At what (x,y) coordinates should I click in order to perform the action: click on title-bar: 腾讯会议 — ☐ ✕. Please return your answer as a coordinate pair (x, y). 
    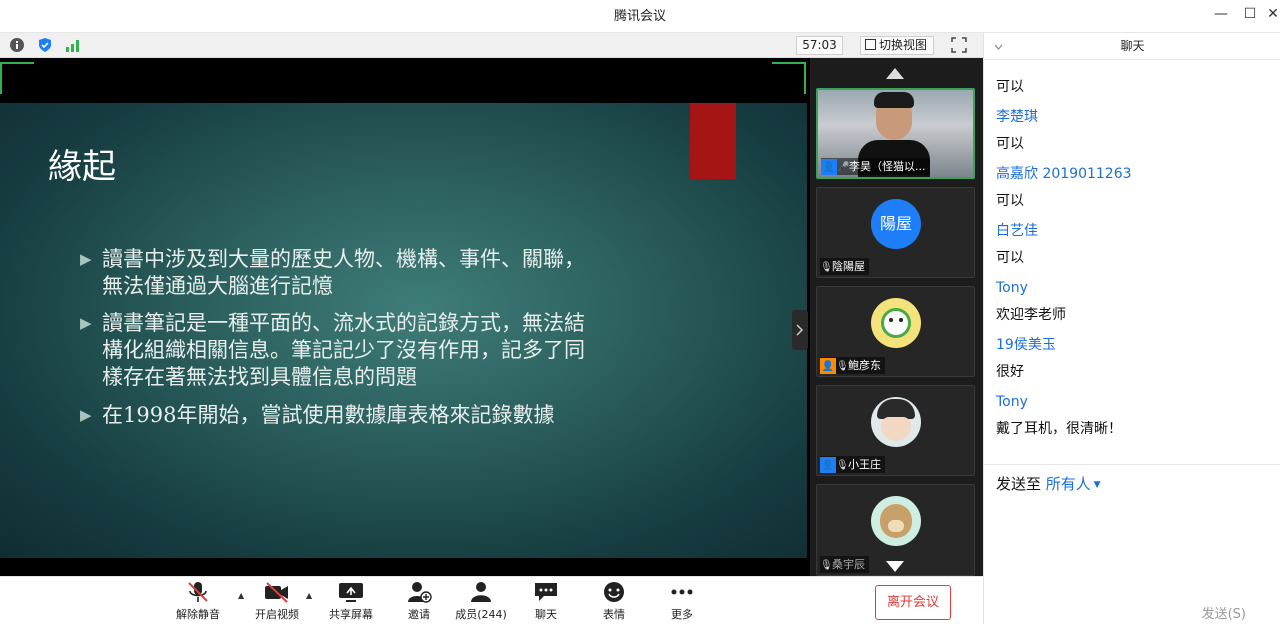
    Looking at the image, I should click on (640, 16).